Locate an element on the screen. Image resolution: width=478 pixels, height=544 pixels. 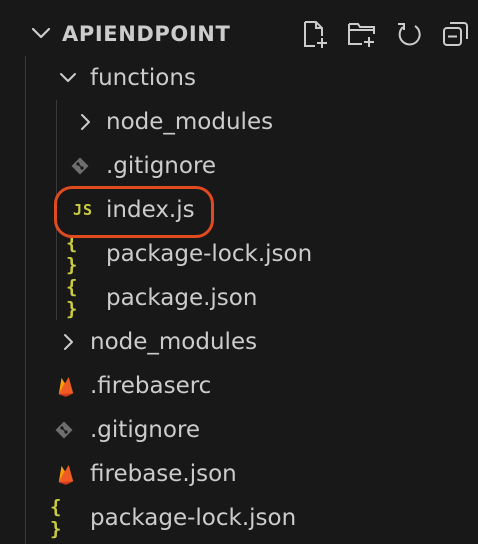
tree-item-label: package.json is located at coordinates (182, 298).